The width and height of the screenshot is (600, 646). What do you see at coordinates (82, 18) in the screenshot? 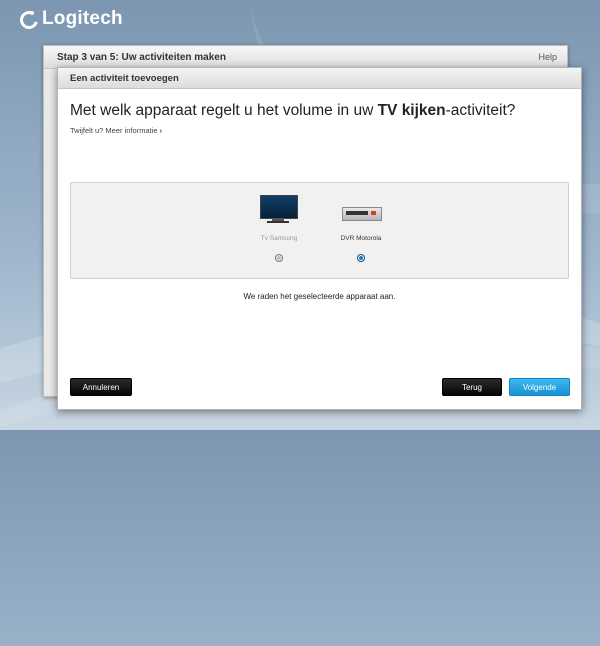
I see `brand-name: Logitech` at bounding box center [82, 18].